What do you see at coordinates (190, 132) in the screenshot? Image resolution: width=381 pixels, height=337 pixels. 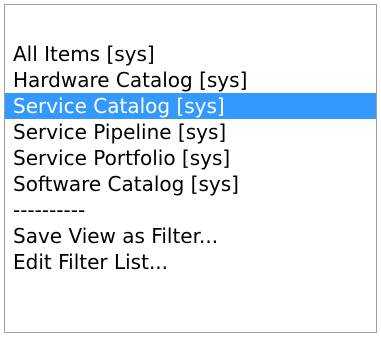 I see `list-item-service-pipeline: Service Pipeline [sys]` at bounding box center [190, 132].